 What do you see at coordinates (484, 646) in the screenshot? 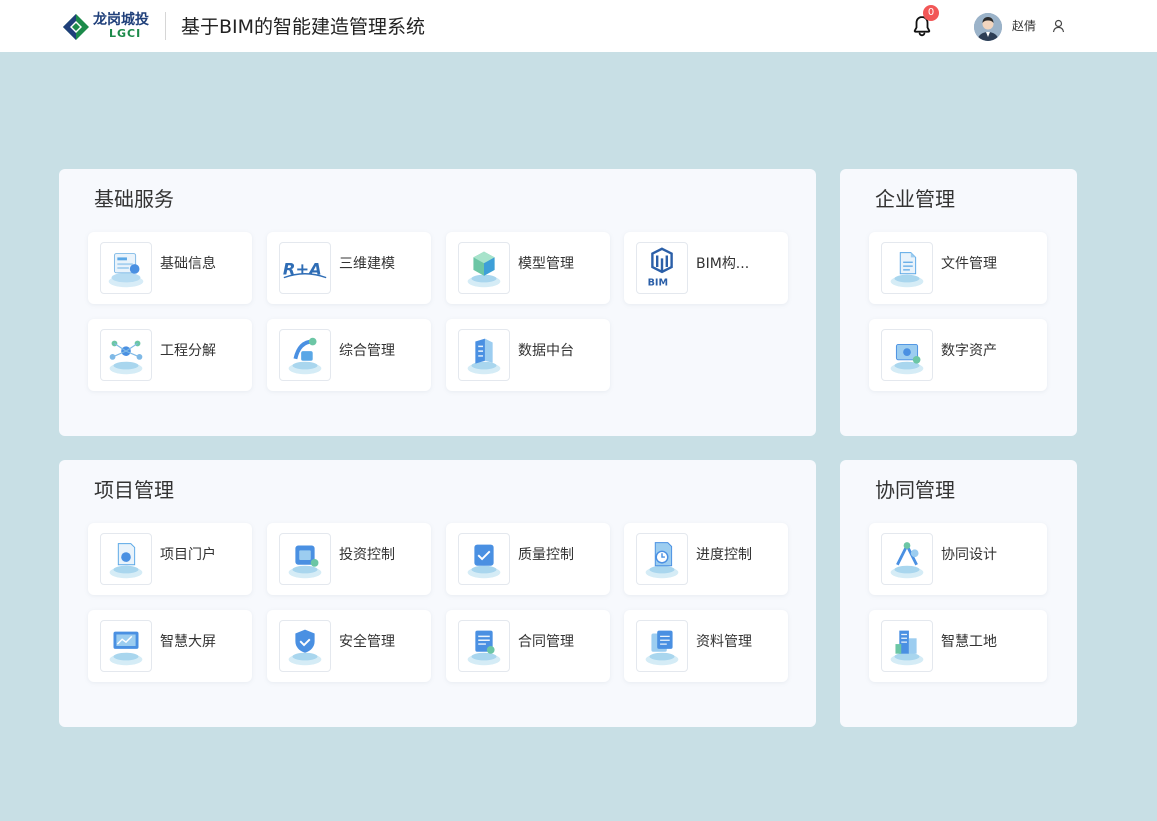
I see `contract-icon` at bounding box center [484, 646].